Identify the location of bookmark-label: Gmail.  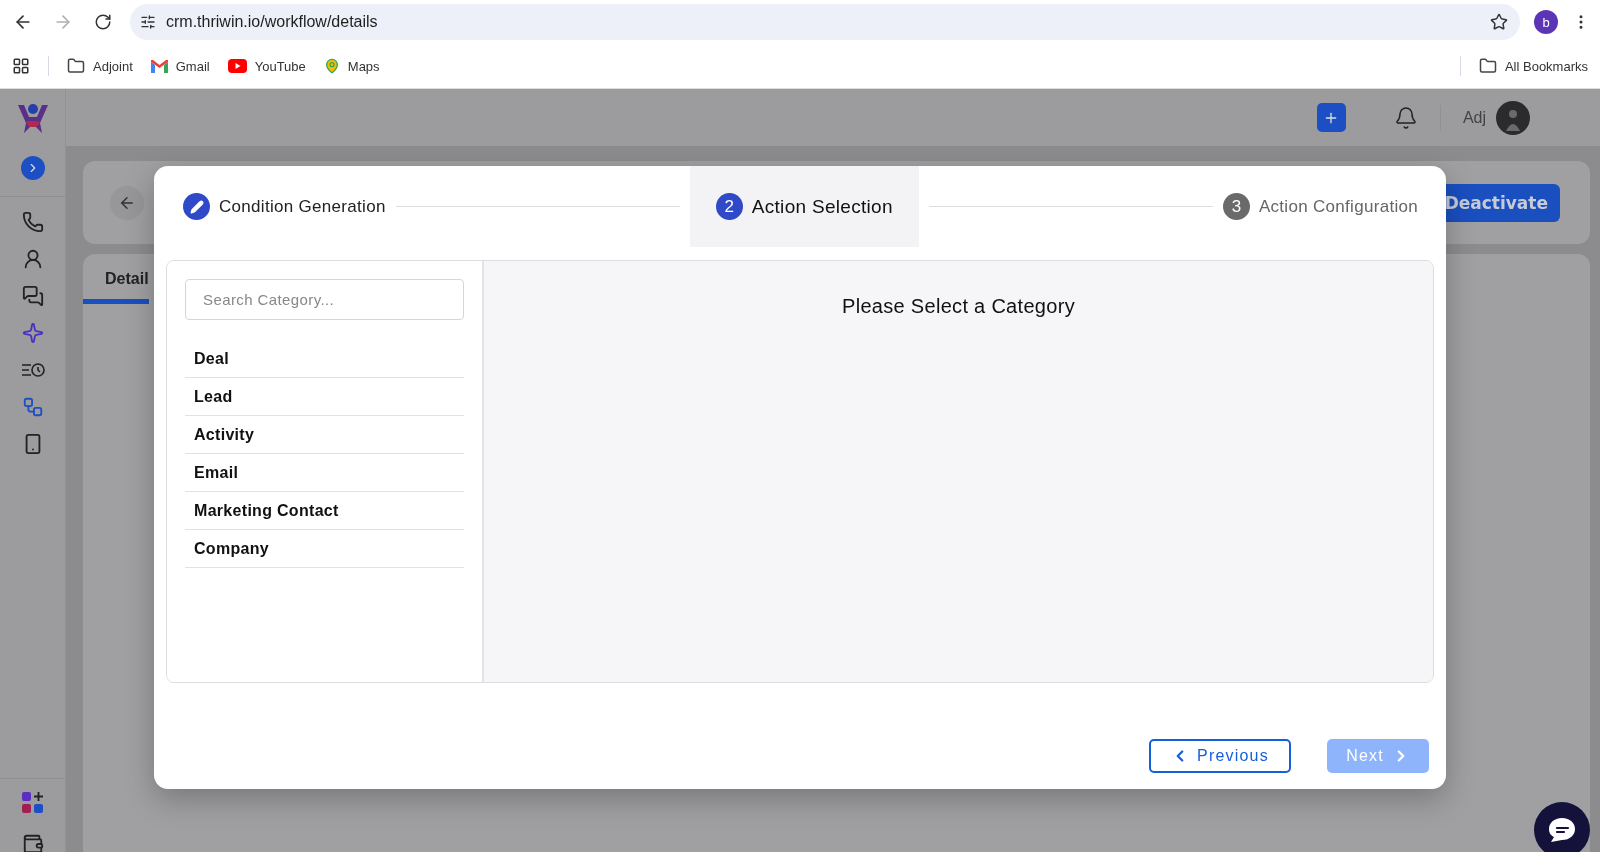
(192, 66).